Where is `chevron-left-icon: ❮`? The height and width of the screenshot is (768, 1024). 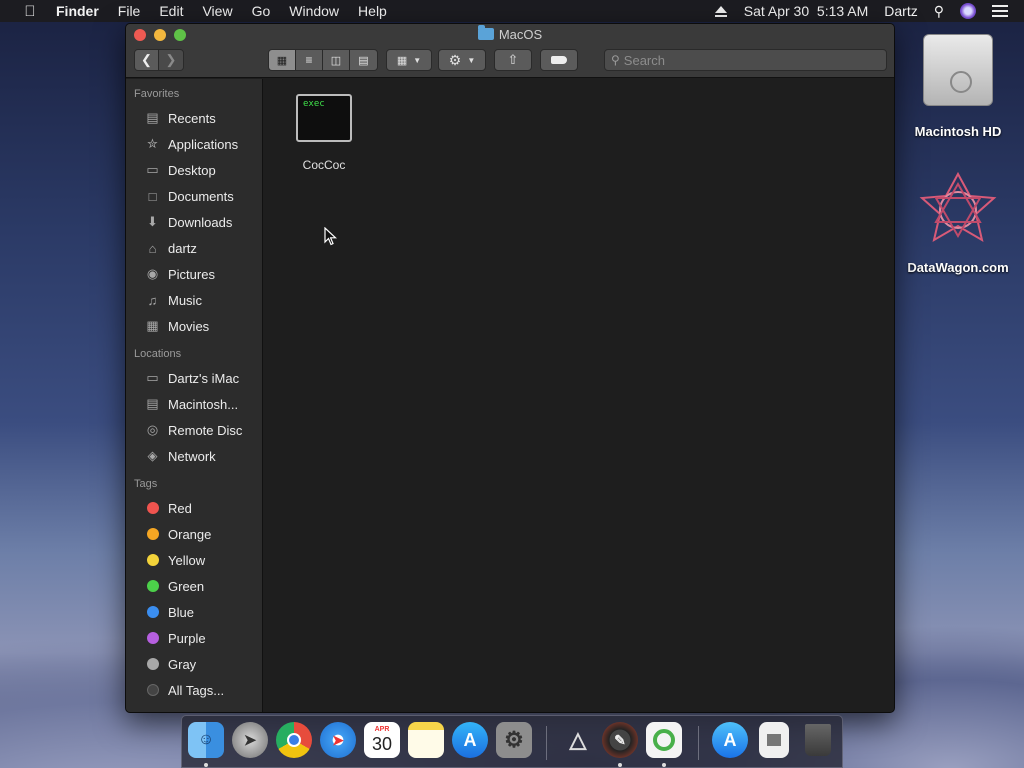
chevron-left-icon: ❮ is located at coordinates (146, 59).